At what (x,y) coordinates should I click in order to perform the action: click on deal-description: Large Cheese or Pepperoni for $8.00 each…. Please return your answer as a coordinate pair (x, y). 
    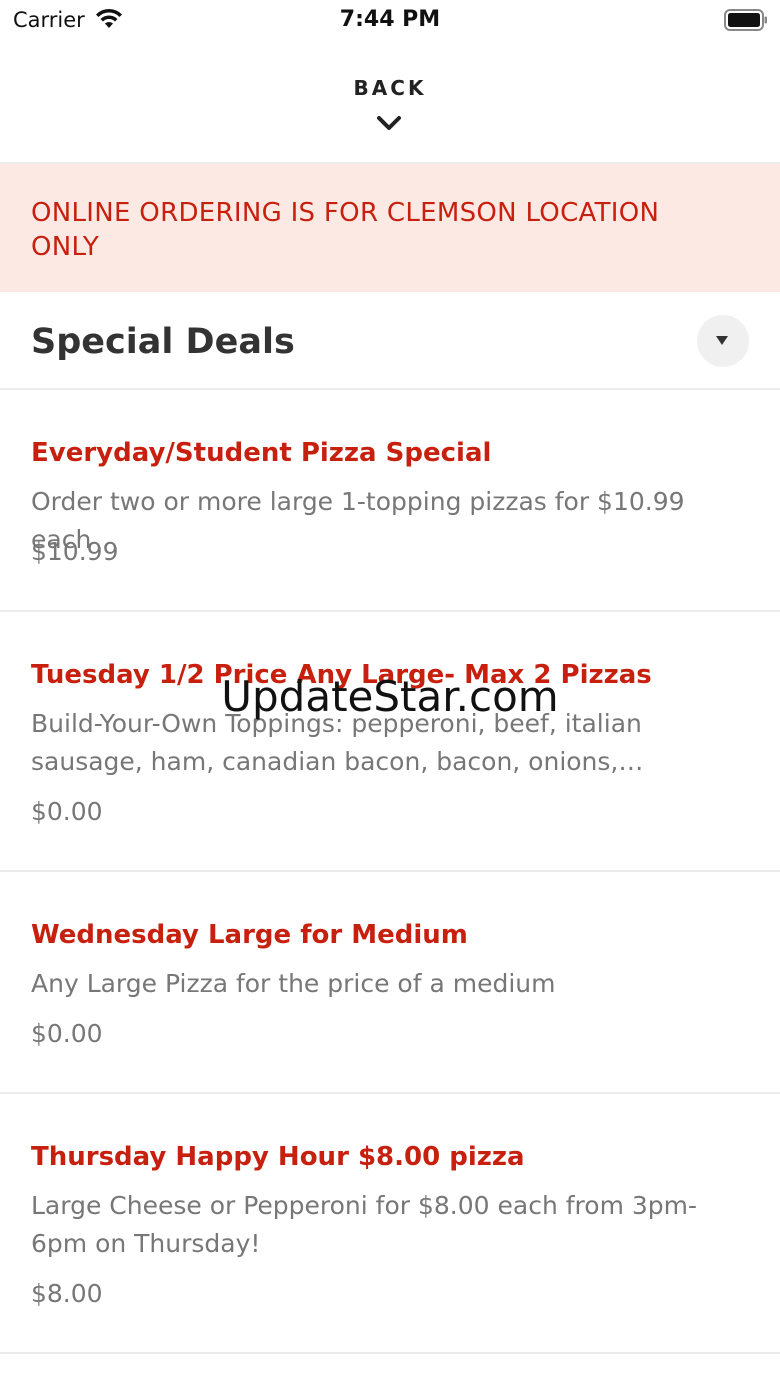
    Looking at the image, I should click on (364, 1224).